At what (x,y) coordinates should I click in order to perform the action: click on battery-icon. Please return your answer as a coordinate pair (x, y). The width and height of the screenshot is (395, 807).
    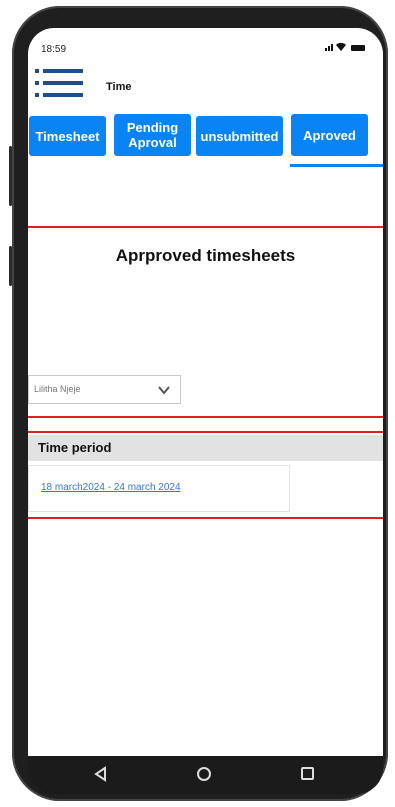
    Looking at the image, I should click on (358, 48).